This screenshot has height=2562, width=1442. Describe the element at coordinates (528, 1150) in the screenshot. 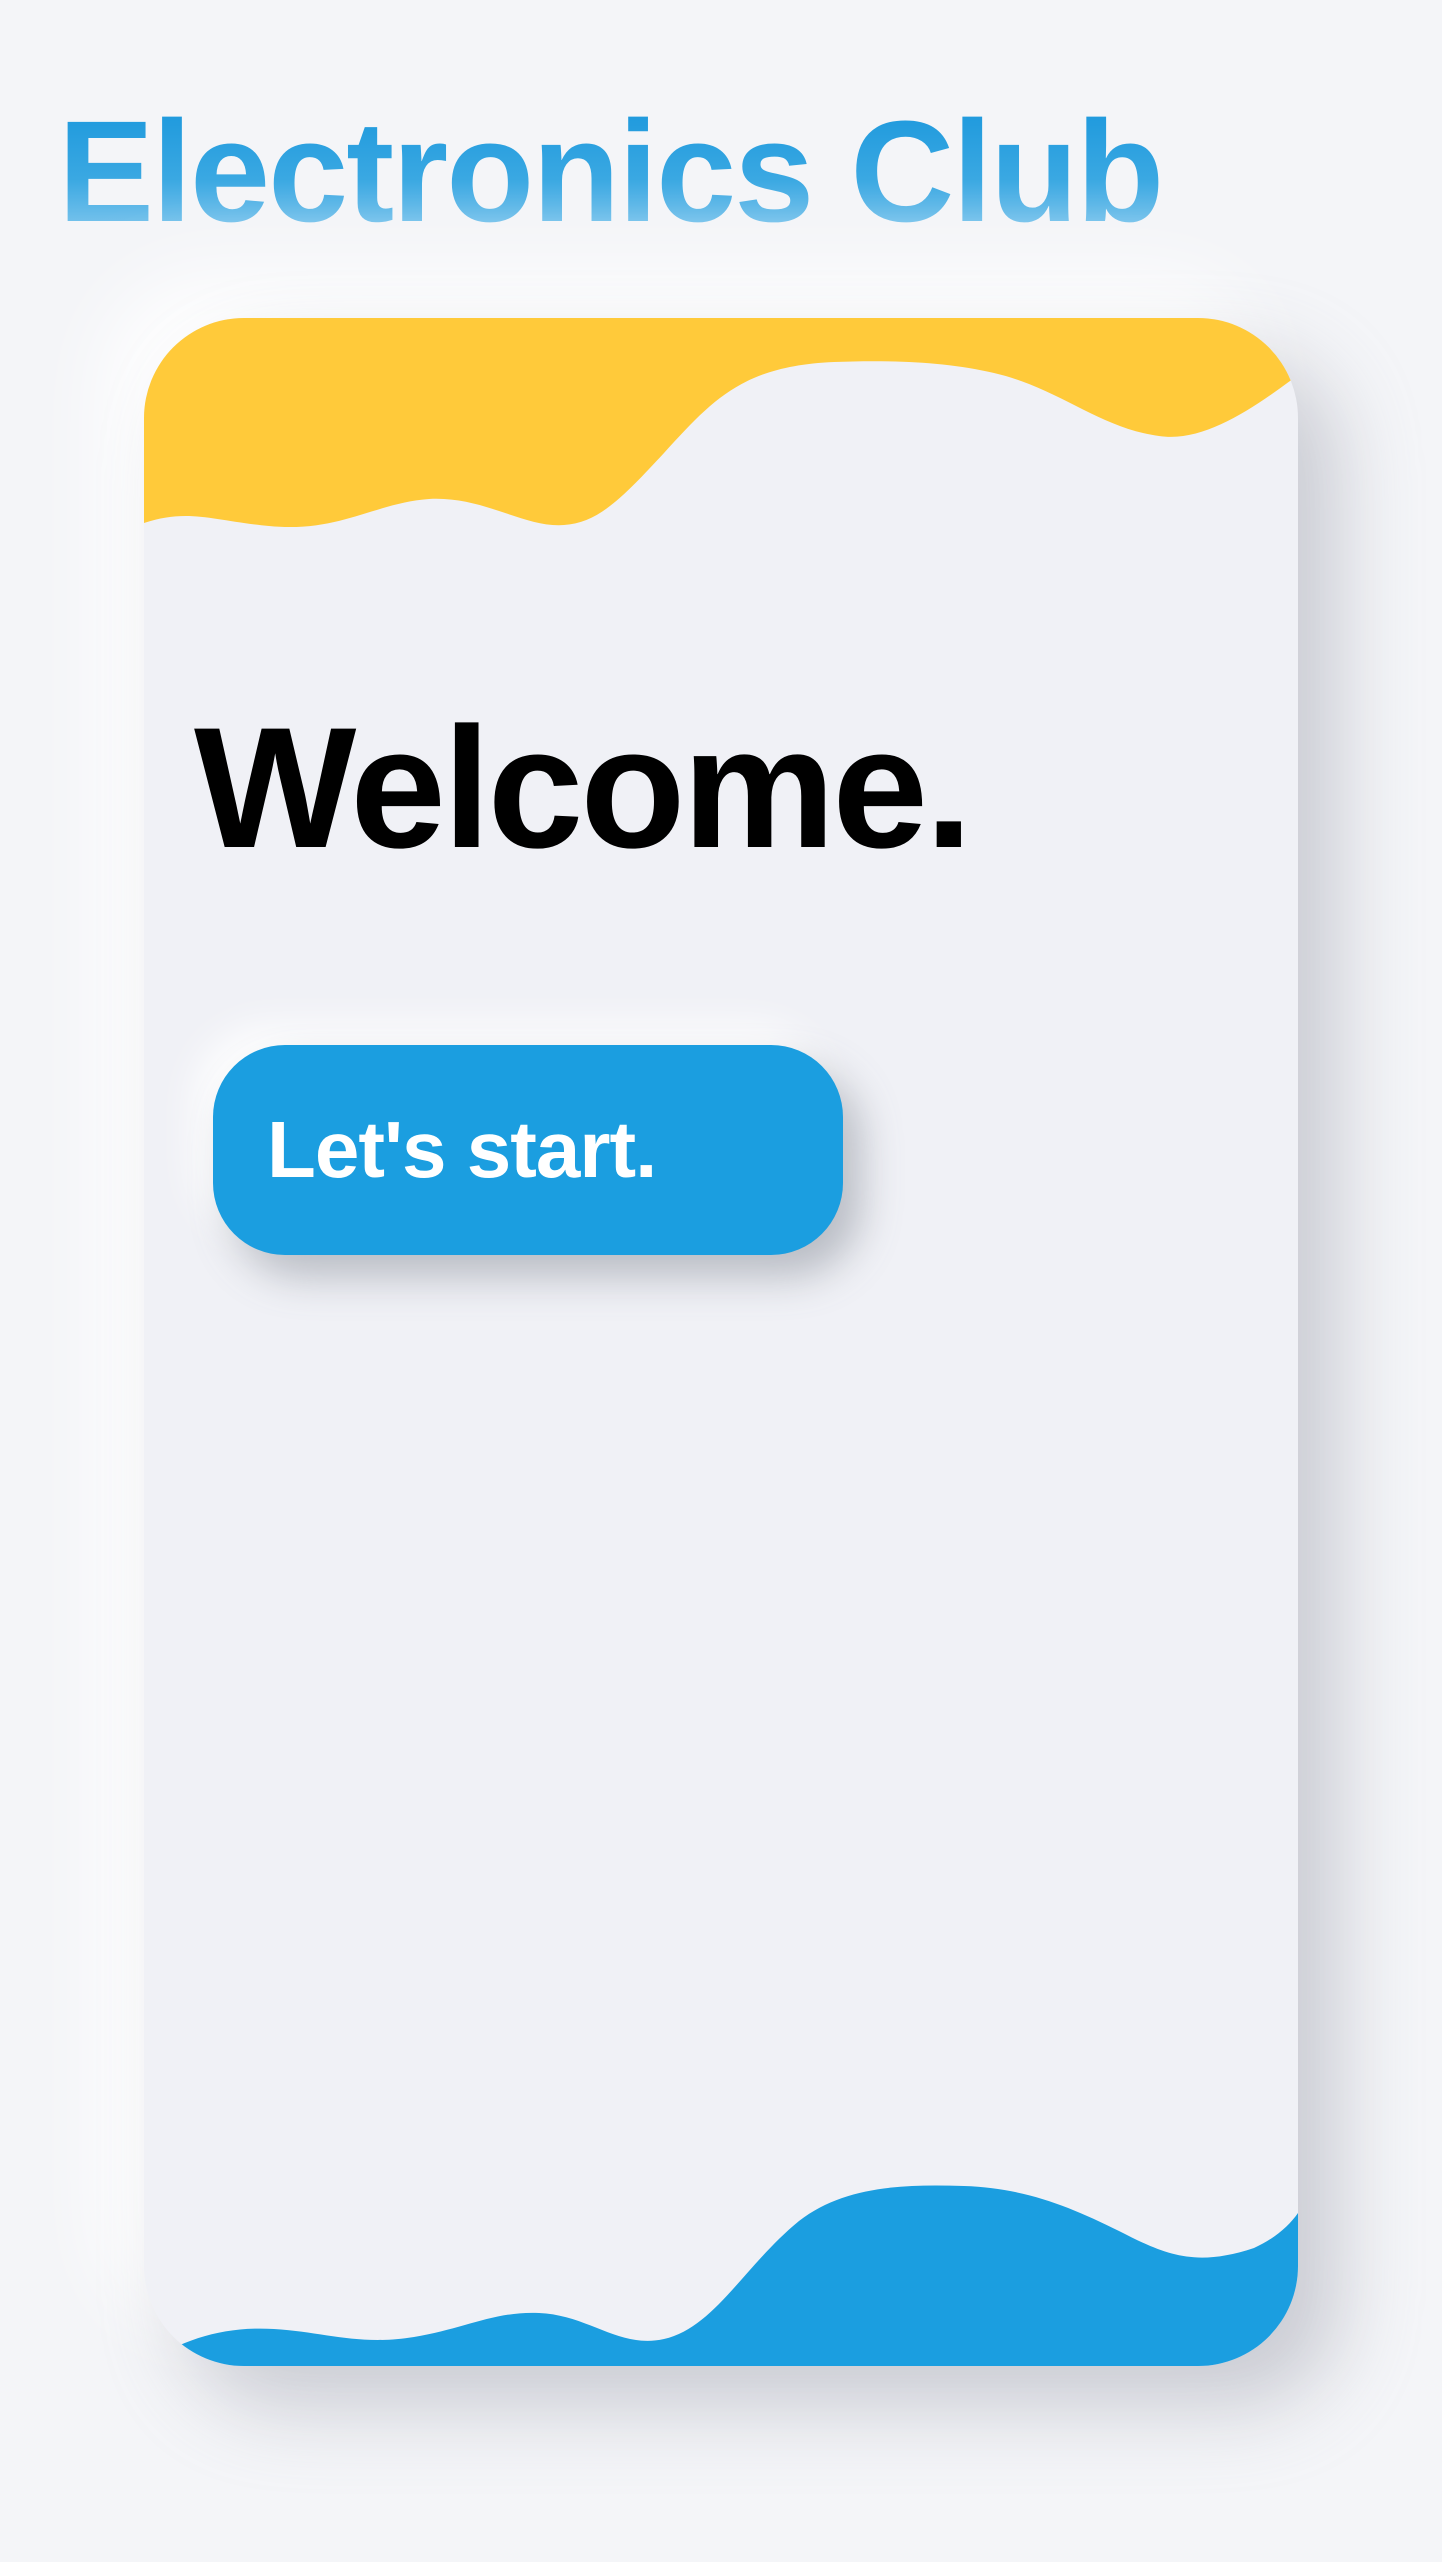

I see `lets-start-button: Let's start.` at that location.